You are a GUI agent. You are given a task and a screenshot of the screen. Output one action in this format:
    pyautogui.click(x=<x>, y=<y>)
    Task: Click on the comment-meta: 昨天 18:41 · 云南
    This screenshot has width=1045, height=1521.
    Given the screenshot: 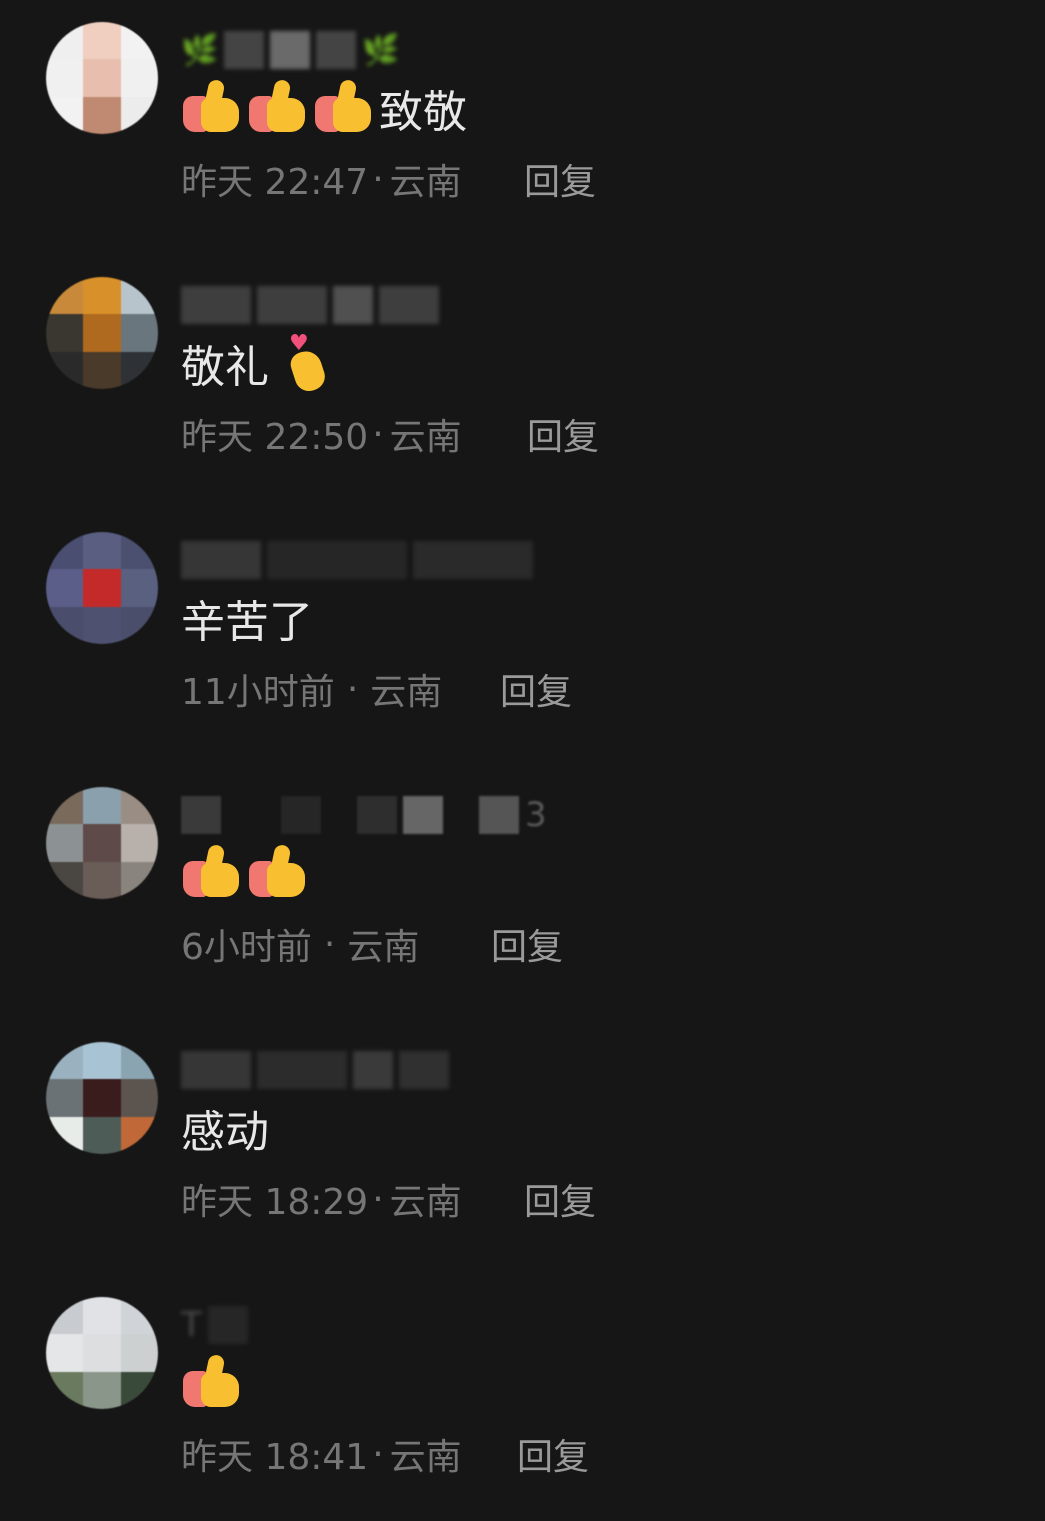 What is the action you would take?
    pyautogui.click(x=321, y=1454)
    